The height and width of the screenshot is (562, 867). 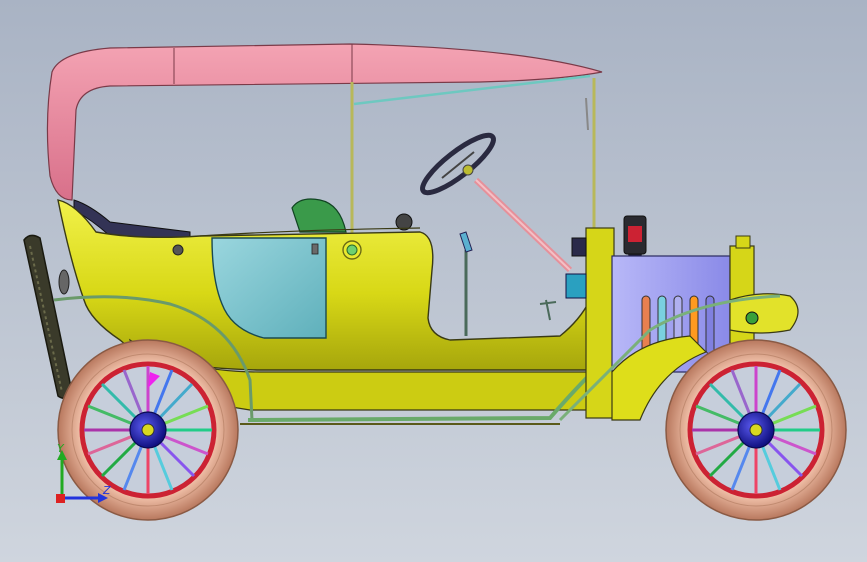 I want to click on front-wheel, so click(x=756, y=430).